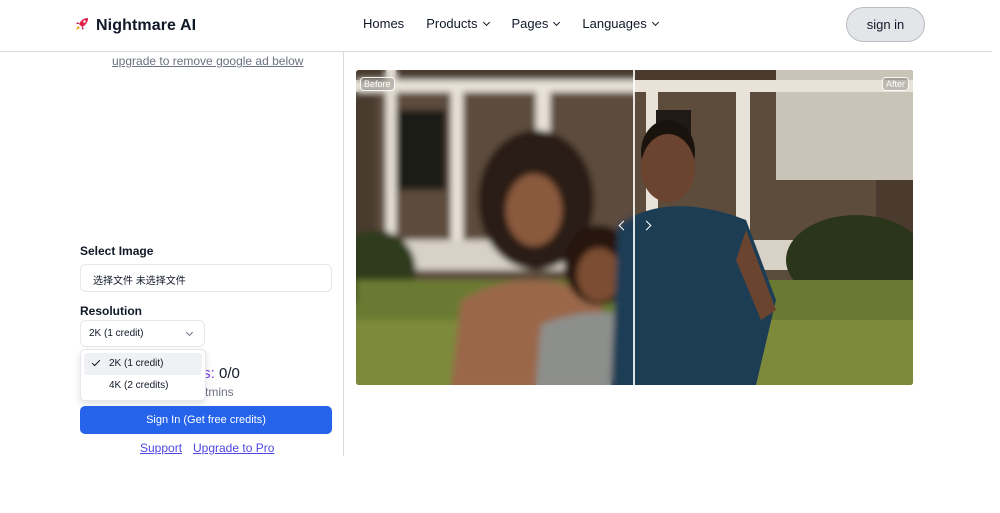  I want to click on resolution-label: Resolution, so click(111, 311).